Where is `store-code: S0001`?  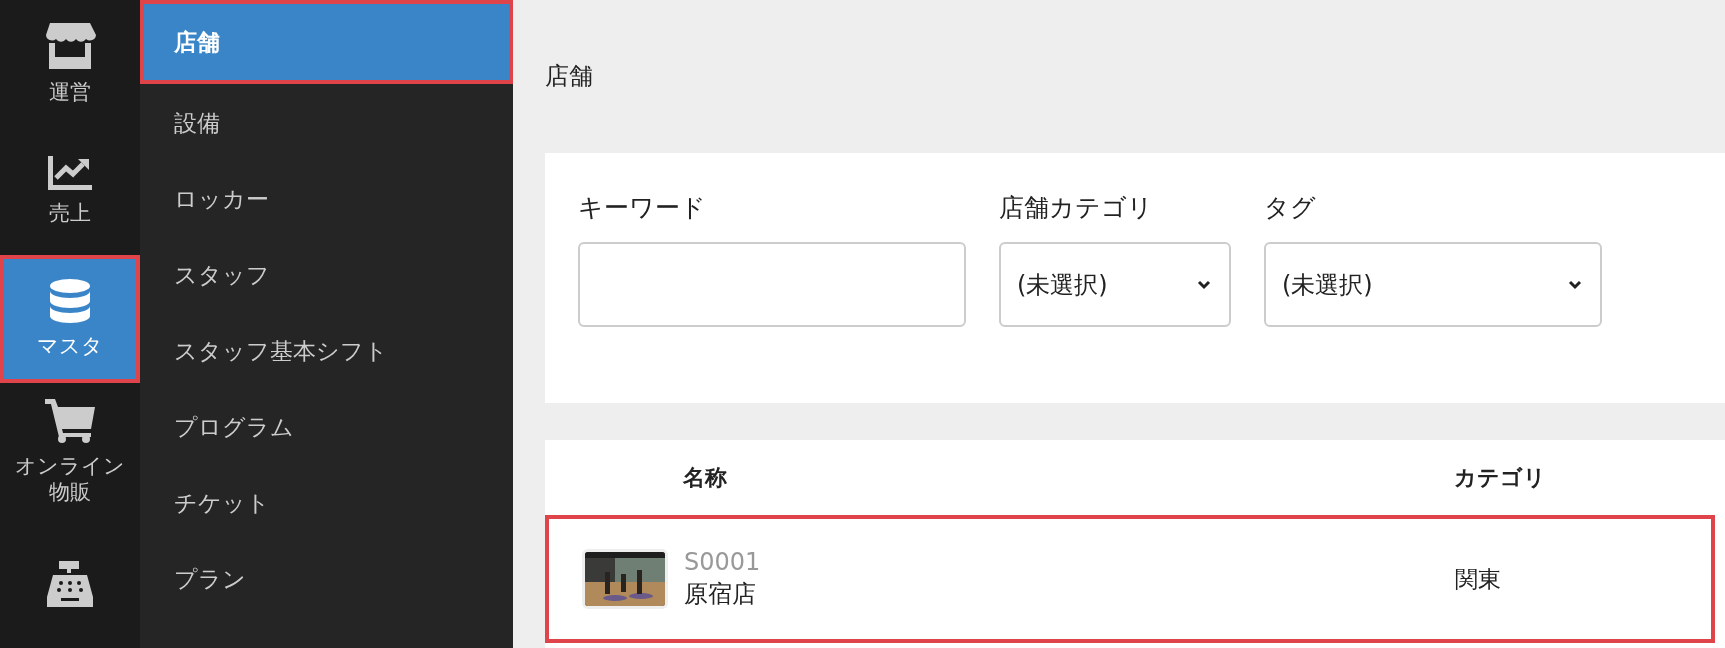
store-code: S0001 is located at coordinates (723, 562).